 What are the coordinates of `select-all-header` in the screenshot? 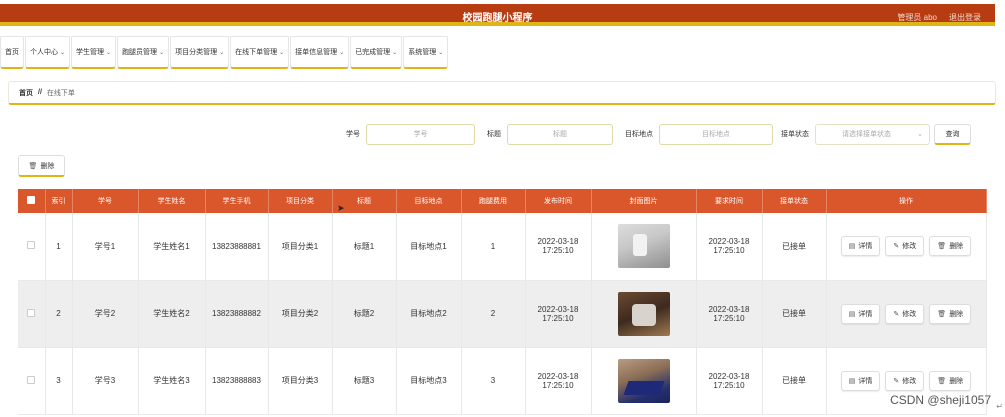 It's located at (32, 201).